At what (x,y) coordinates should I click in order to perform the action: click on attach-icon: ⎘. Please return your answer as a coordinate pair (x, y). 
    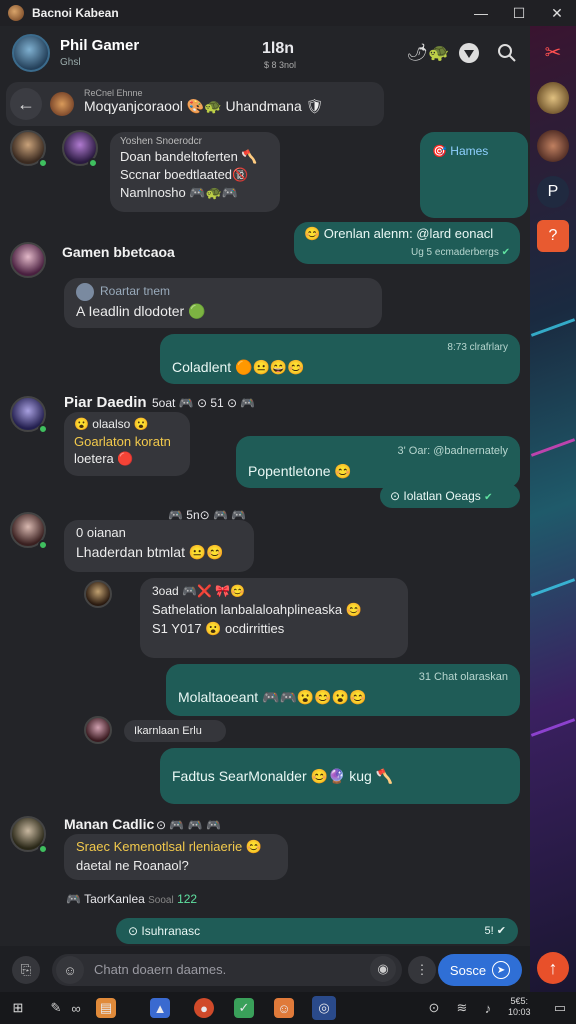
    Looking at the image, I should click on (26, 970).